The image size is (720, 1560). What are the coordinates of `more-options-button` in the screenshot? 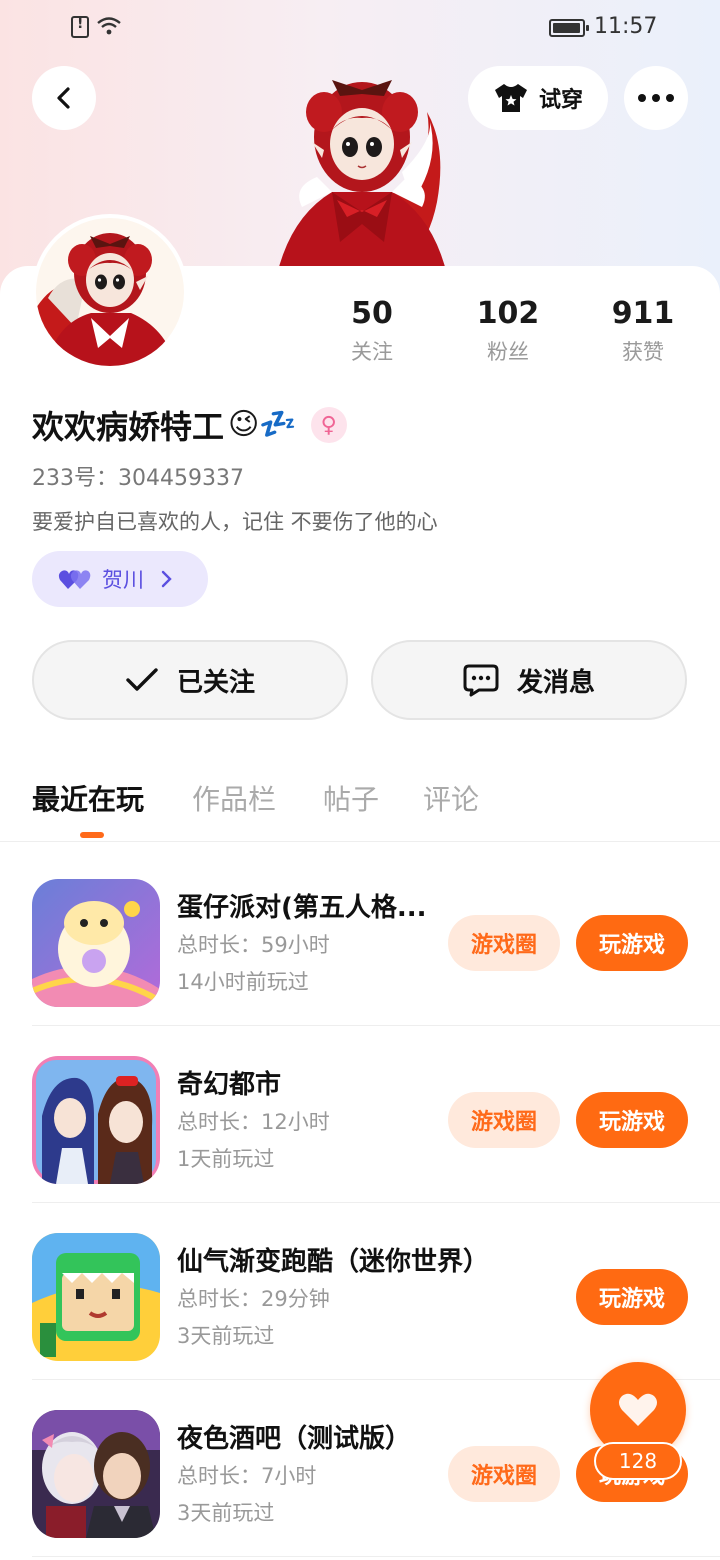 It's located at (656, 98).